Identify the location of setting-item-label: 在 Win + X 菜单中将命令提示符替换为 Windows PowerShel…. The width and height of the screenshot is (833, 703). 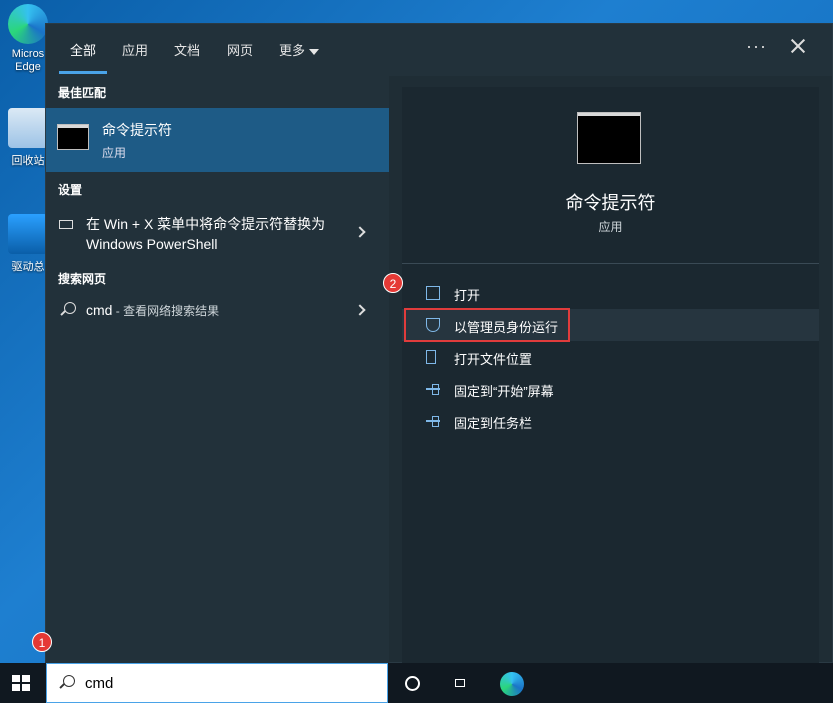
(206, 234).